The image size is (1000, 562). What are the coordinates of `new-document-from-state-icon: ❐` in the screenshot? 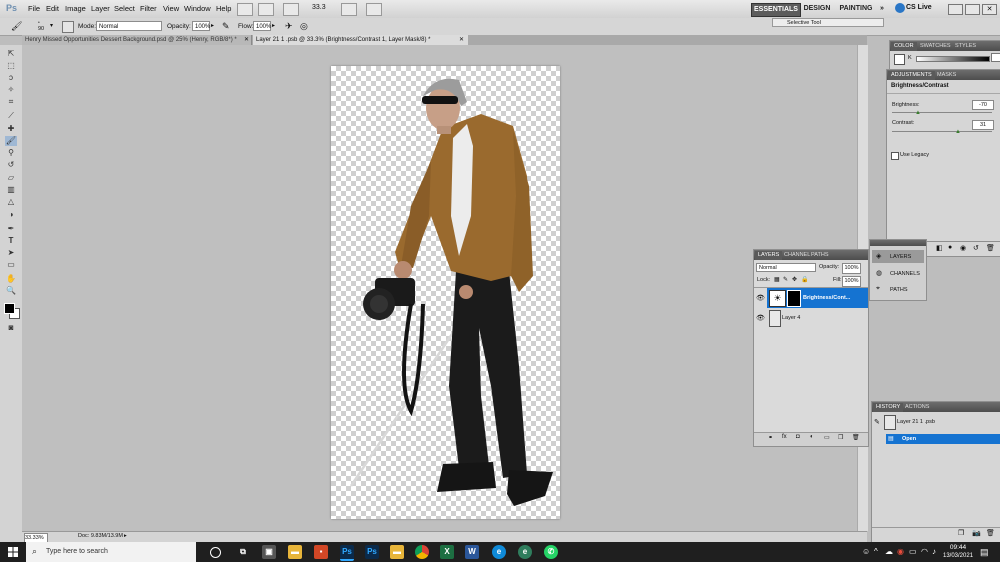 It's located at (961, 533).